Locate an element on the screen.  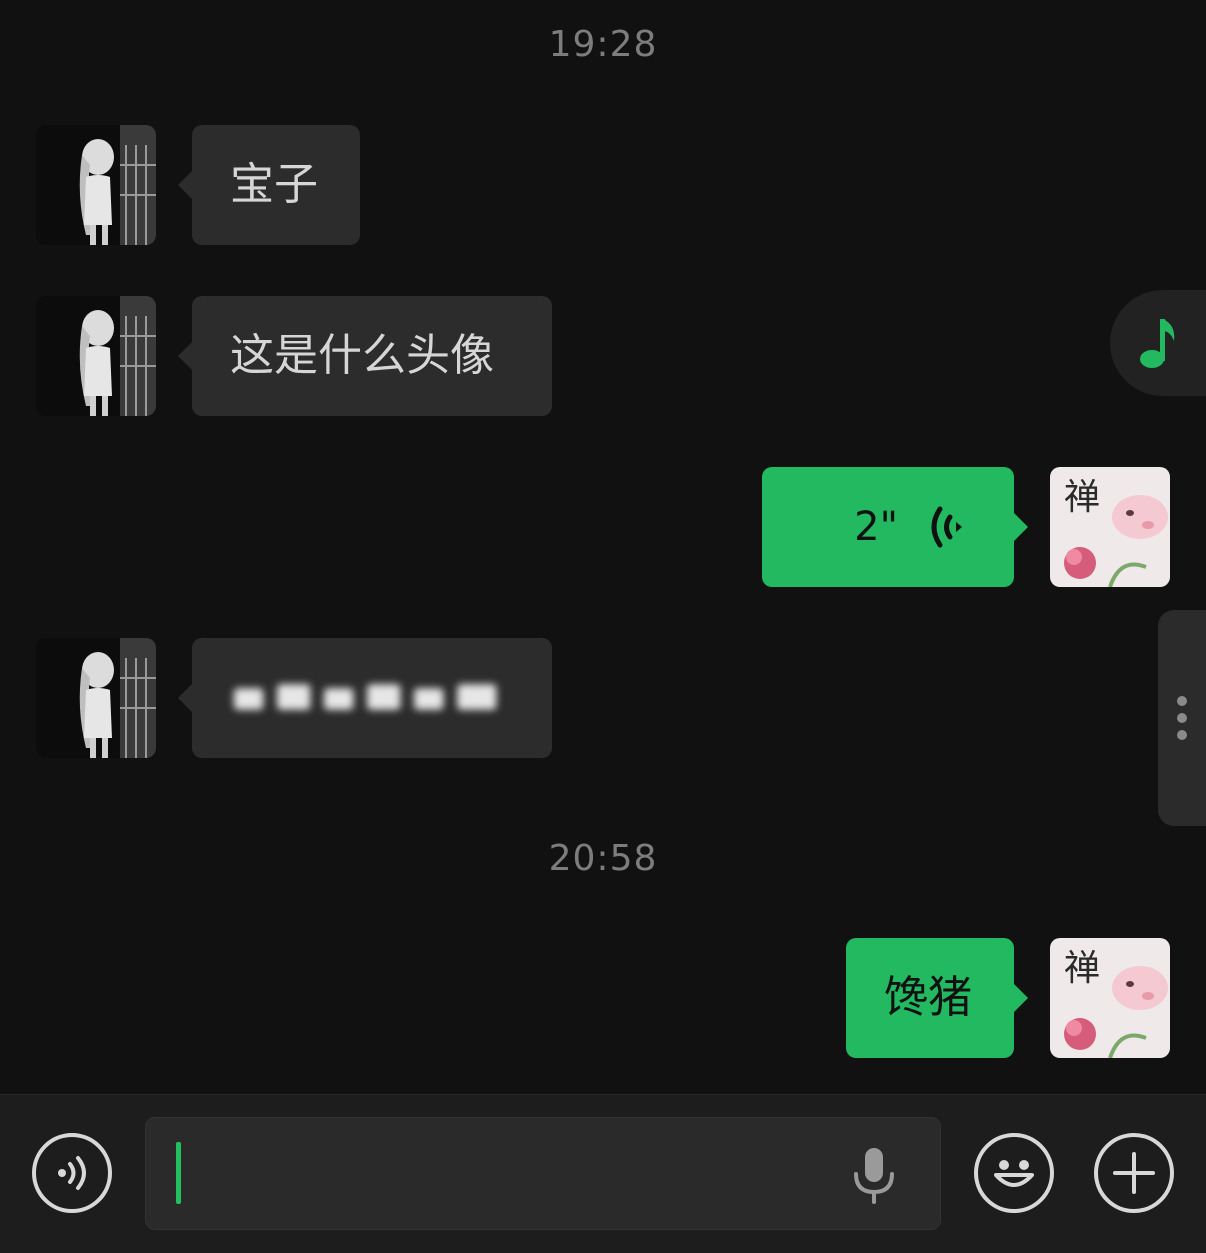
message-input is located at coordinates (543, 1173).